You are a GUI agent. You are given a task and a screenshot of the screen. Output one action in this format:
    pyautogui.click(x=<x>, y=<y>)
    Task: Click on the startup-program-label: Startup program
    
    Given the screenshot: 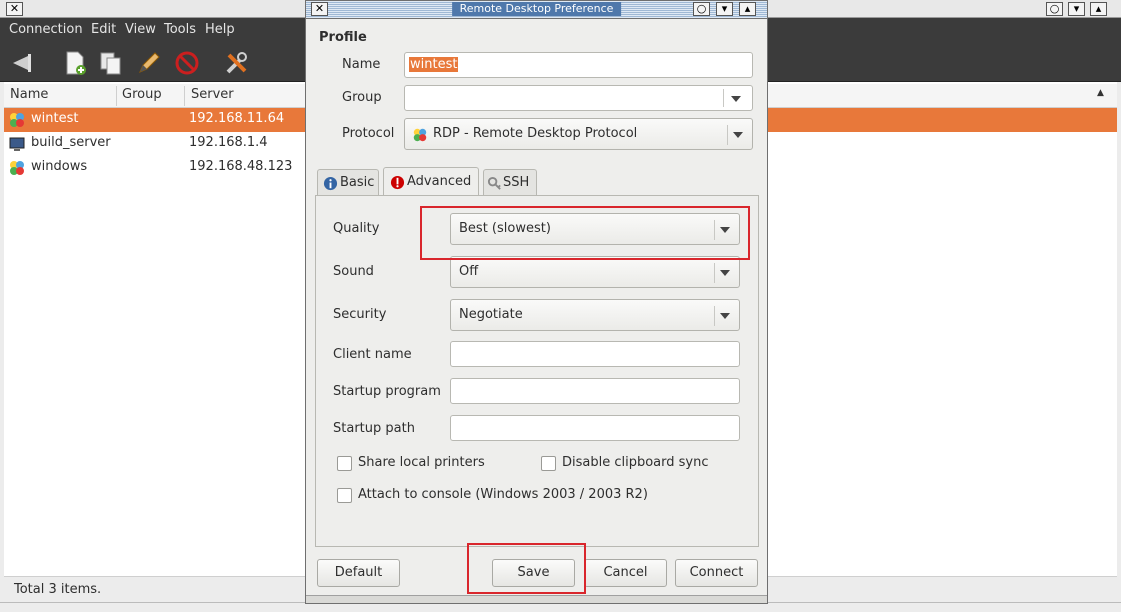 What is the action you would take?
    pyautogui.click(x=387, y=391)
    